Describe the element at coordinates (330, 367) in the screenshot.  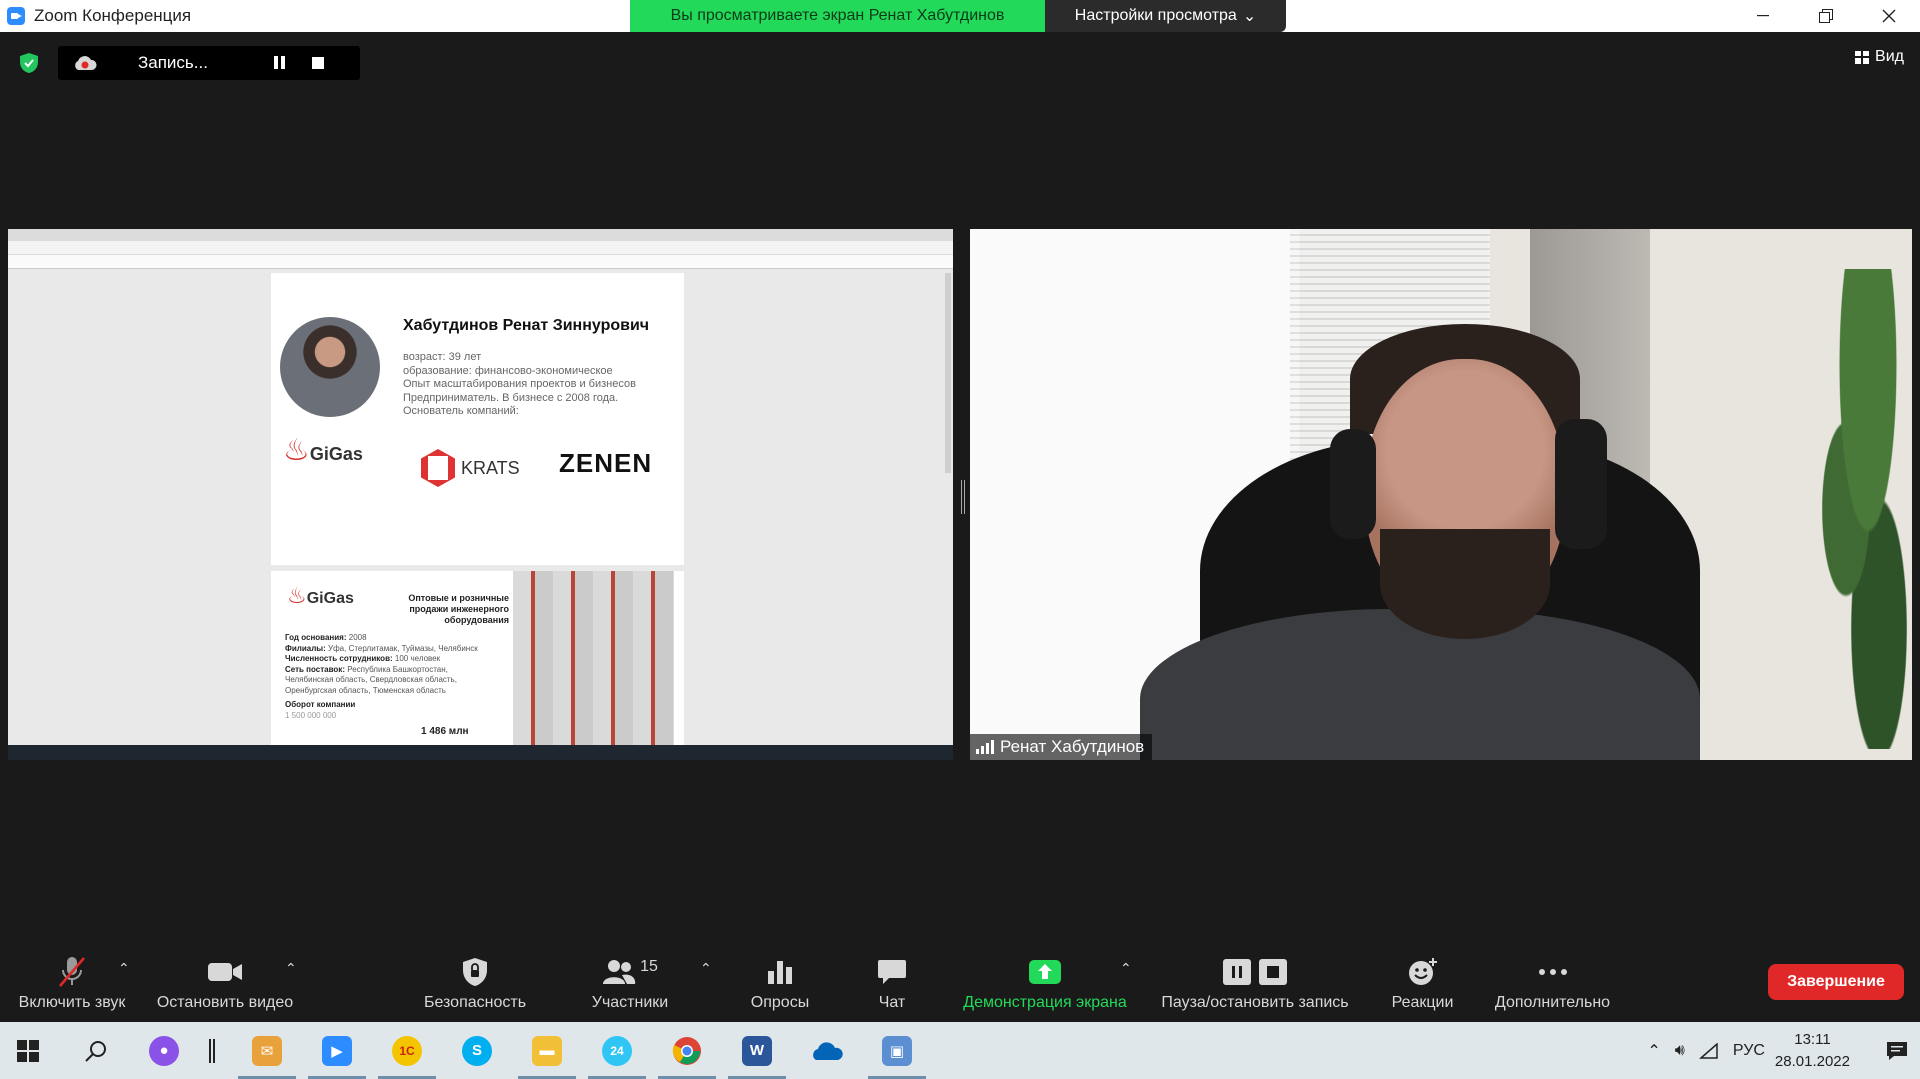
I see `speaker-photo` at that location.